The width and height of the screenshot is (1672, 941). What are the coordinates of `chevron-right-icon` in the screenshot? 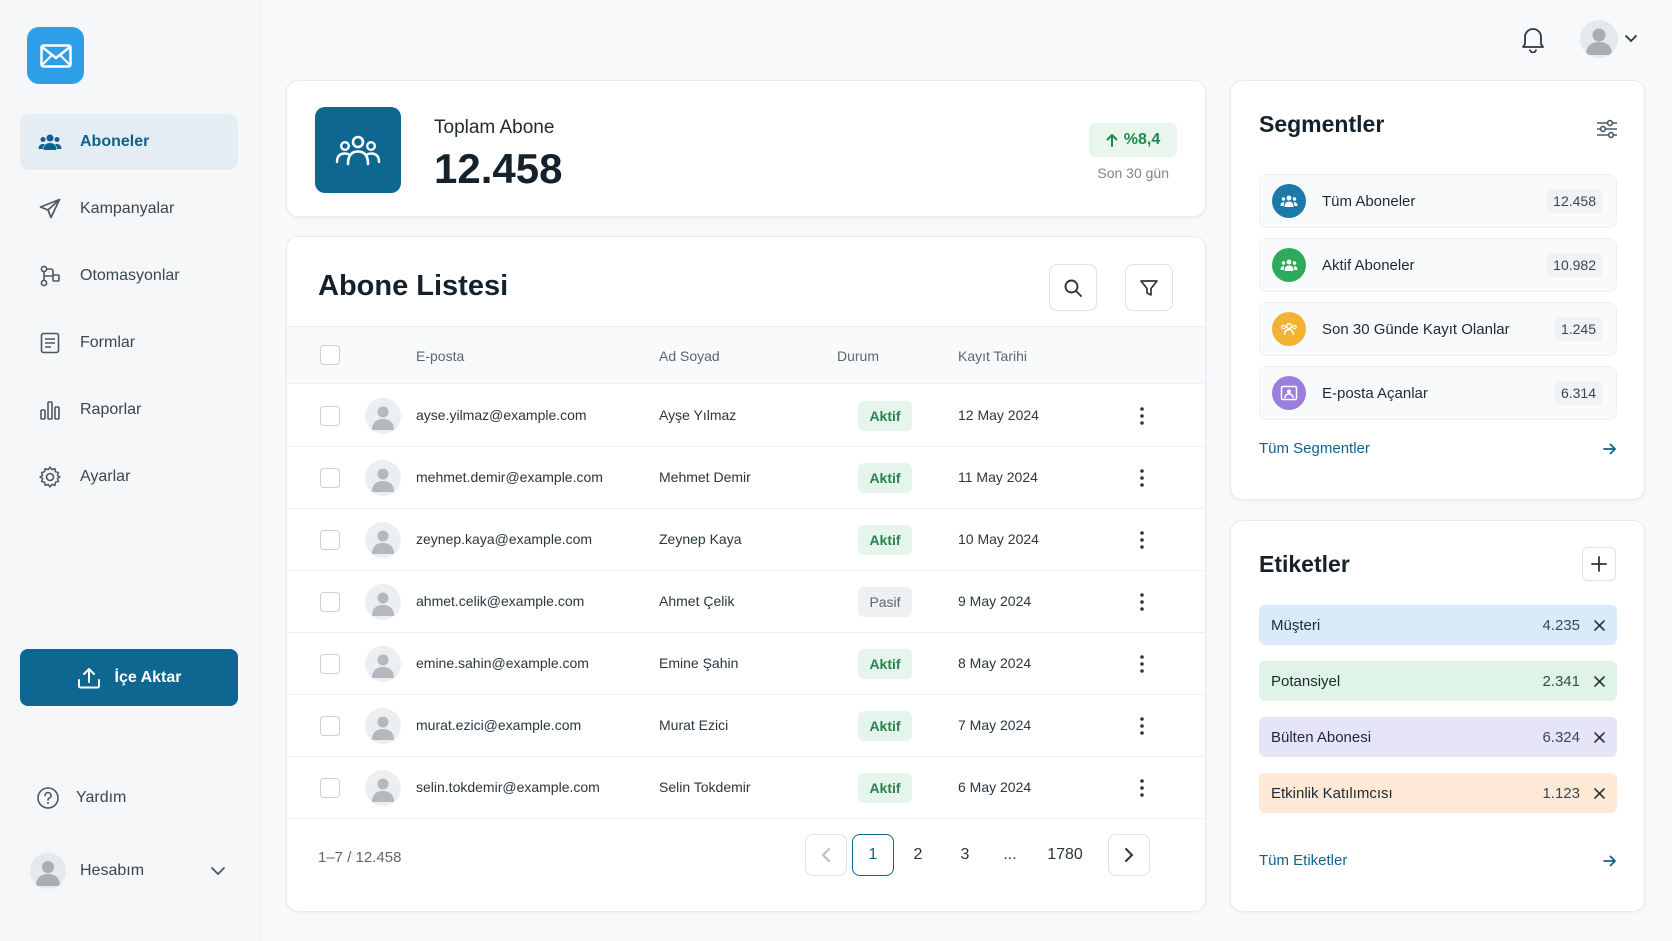 It's located at (1129, 855).